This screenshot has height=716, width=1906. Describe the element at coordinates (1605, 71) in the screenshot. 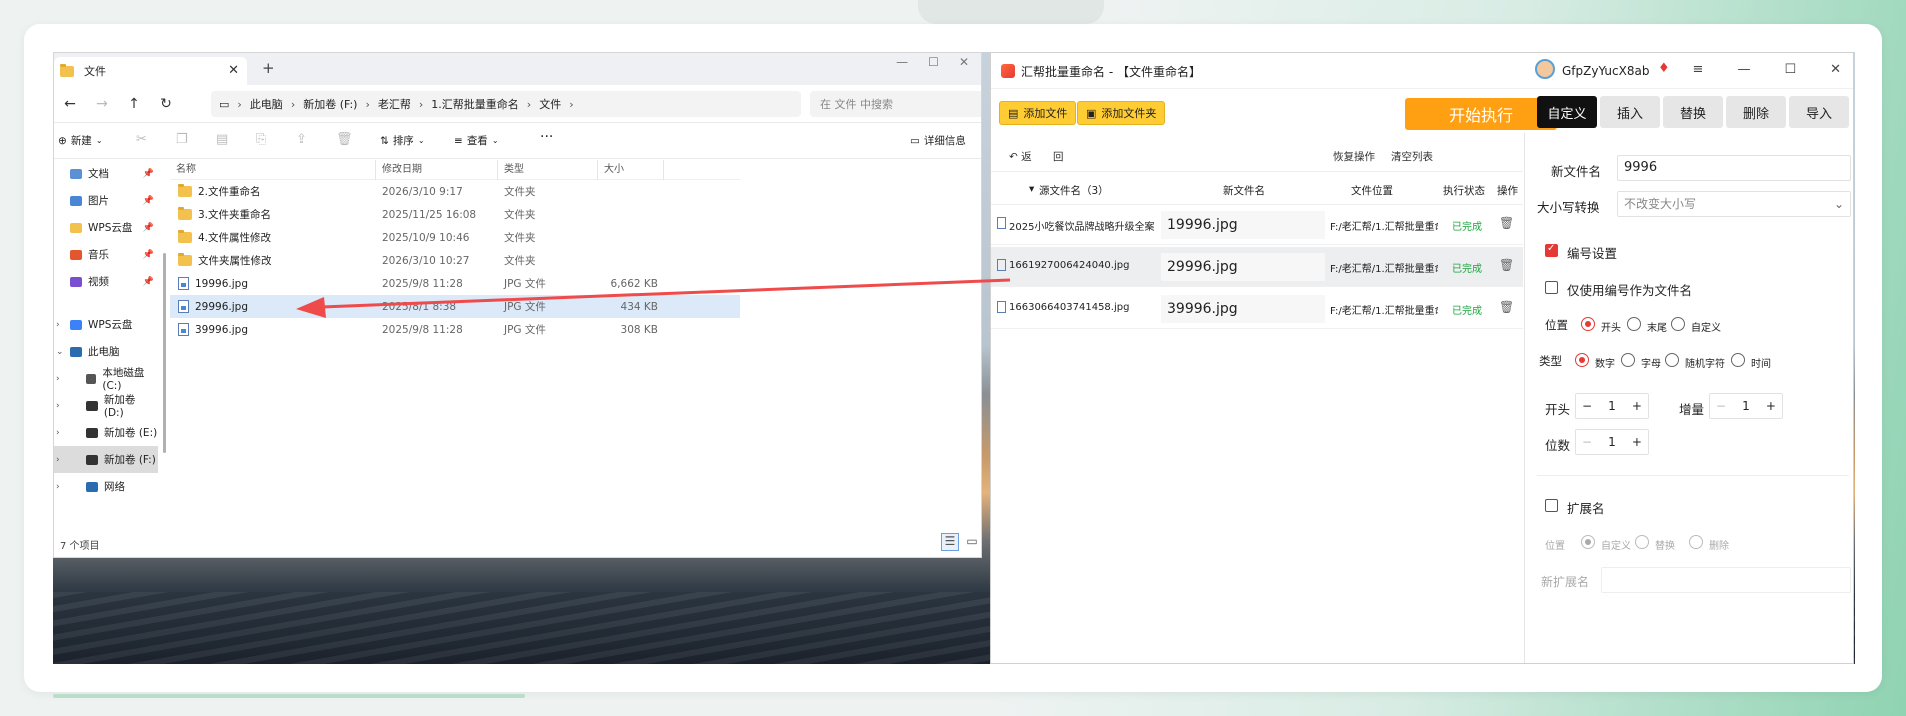

I see `username: GfpZyYucX8ab` at that location.